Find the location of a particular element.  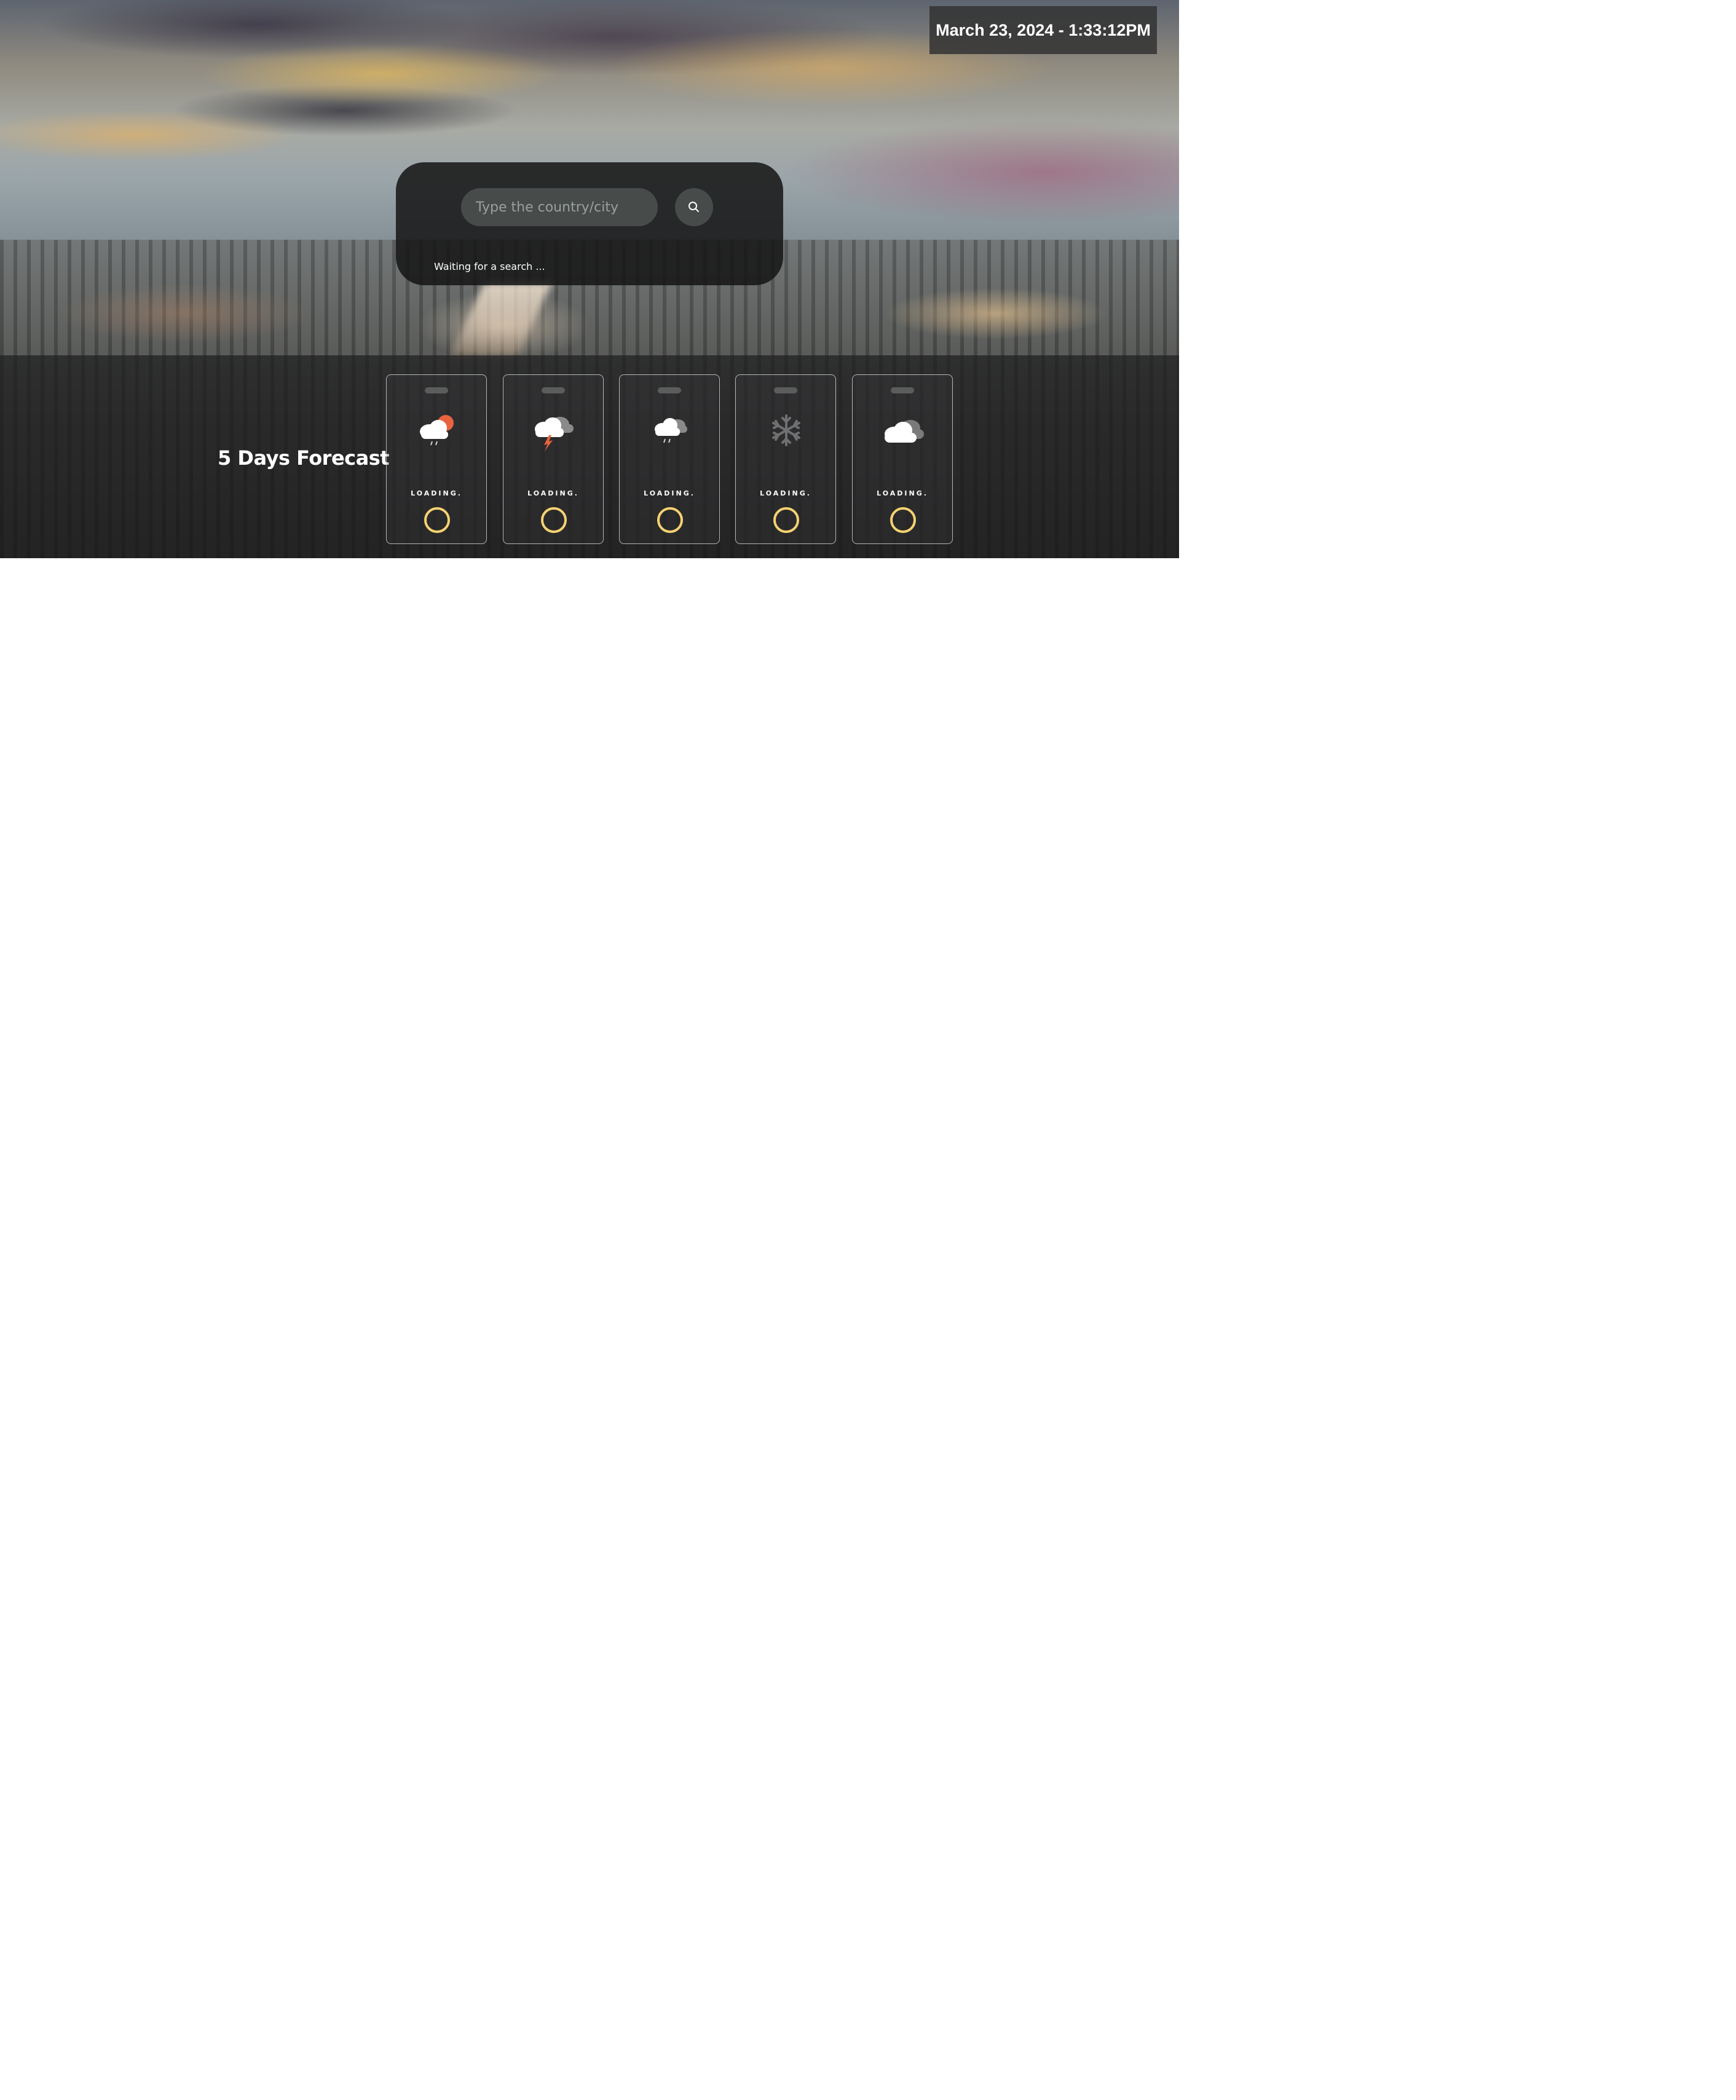

search-icon is located at coordinates (693, 207).